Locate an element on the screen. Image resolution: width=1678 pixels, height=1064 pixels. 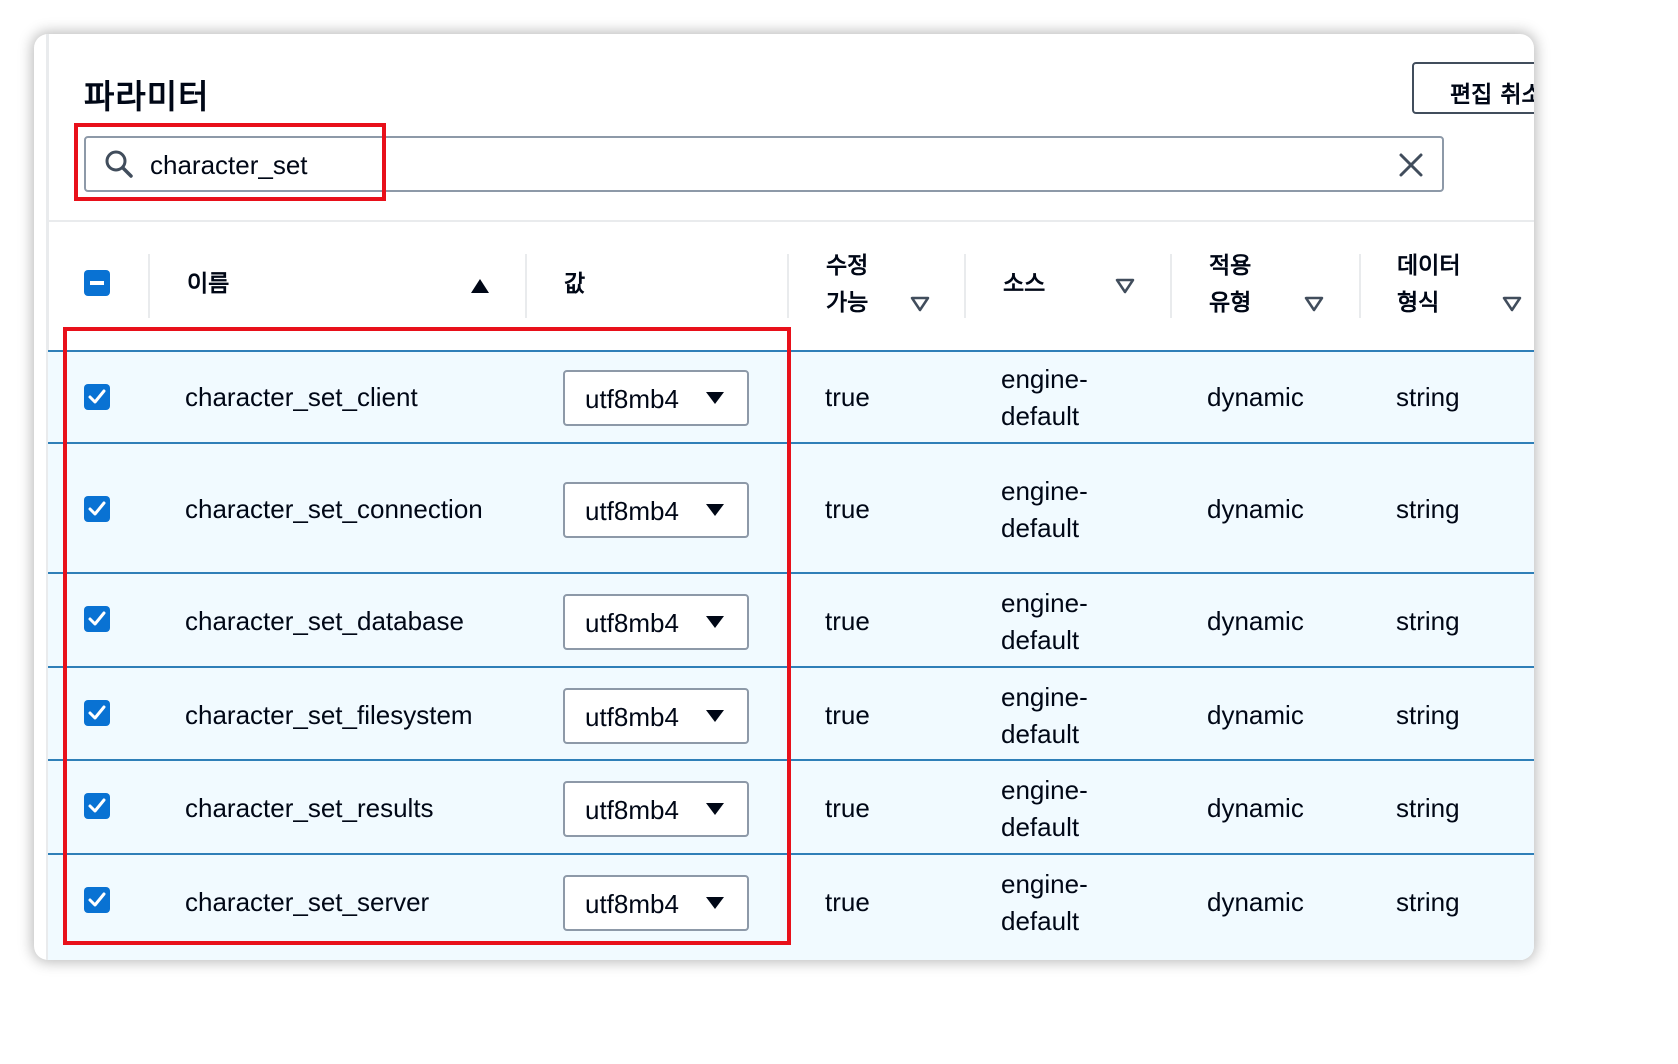
edit-cancel-button: 편집 취소 is located at coordinates (1473, 88).